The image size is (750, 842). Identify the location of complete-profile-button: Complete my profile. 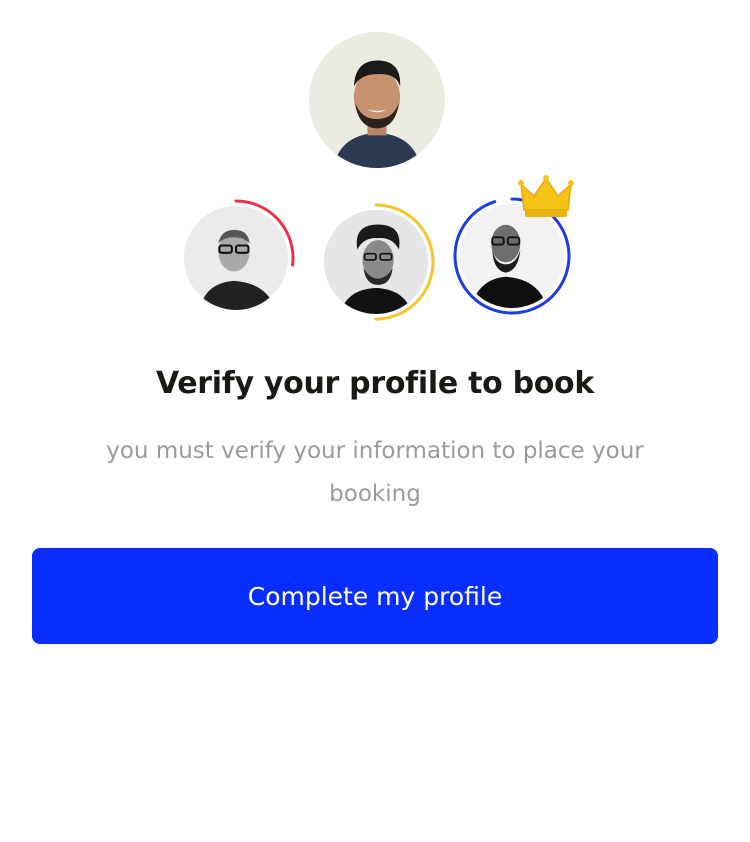
(375, 596).